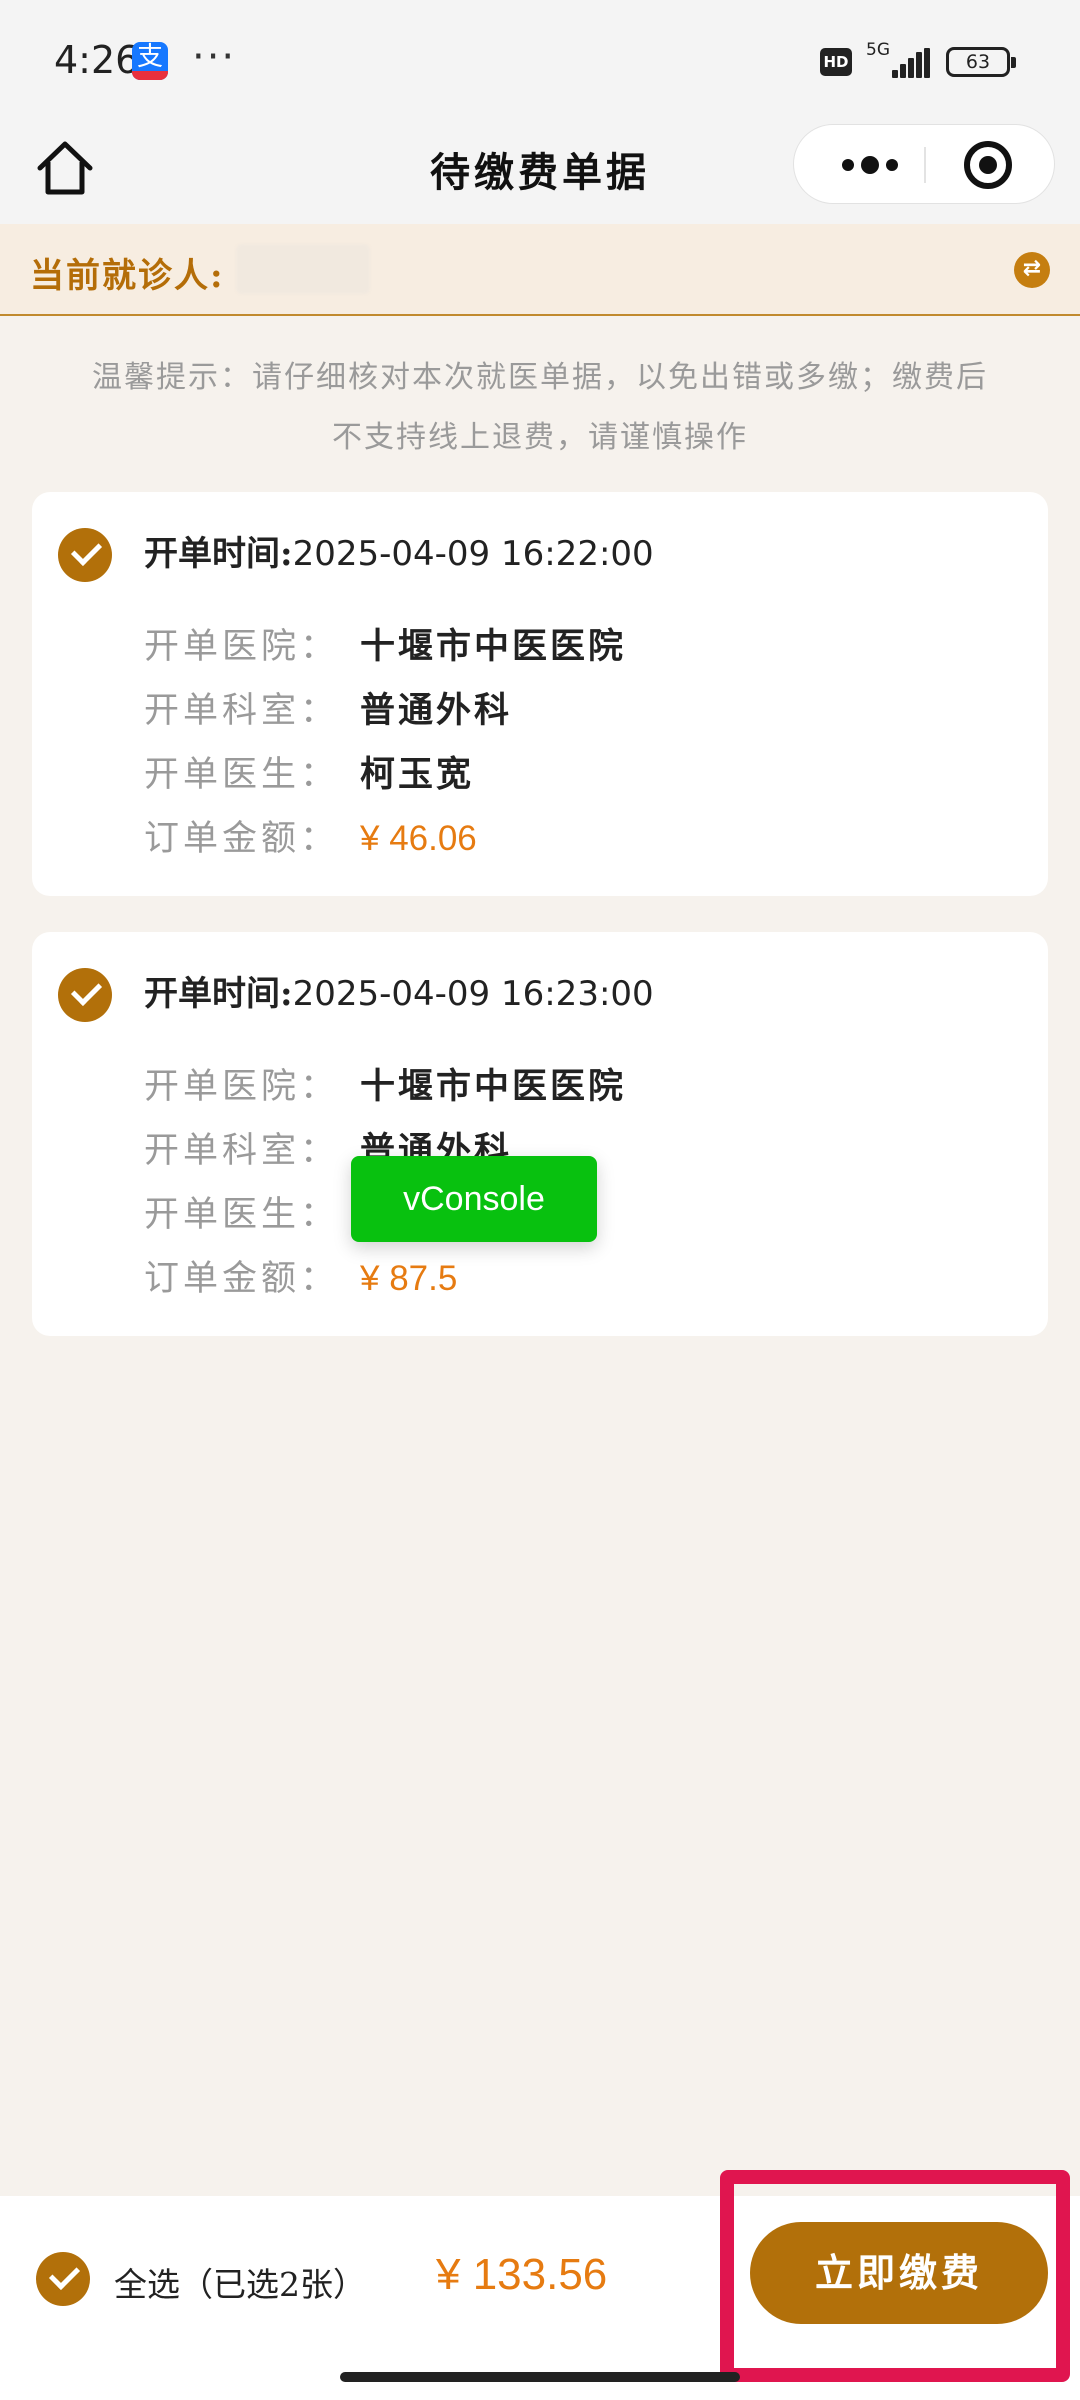 The height and width of the screenshot is (2400, 1080). What do you see at coordinates (418, 838) in the screenshot?
I see `amount-value: ¥ 46.06` at bounding box center [418, 838].